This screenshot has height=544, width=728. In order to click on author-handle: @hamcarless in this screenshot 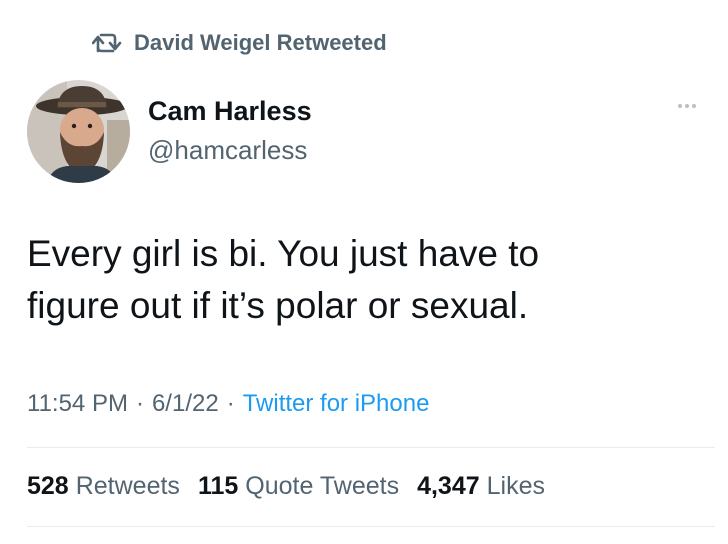, I will do `click(227, 150)`.